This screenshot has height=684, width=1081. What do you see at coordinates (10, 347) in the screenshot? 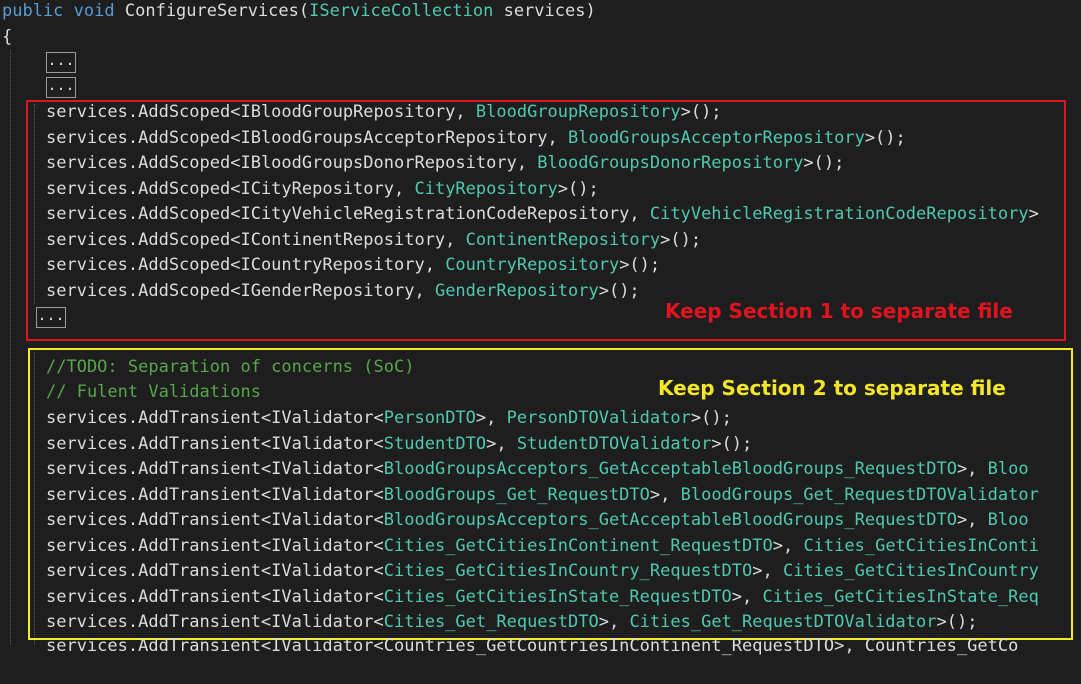
I see `indent-guide` at bounding box center [10, 347].